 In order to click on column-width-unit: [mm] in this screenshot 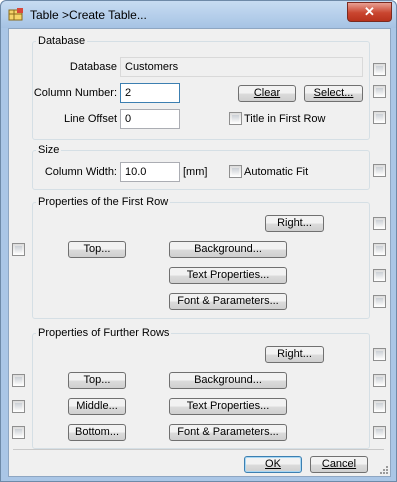, I will do `click(195, 172)`.